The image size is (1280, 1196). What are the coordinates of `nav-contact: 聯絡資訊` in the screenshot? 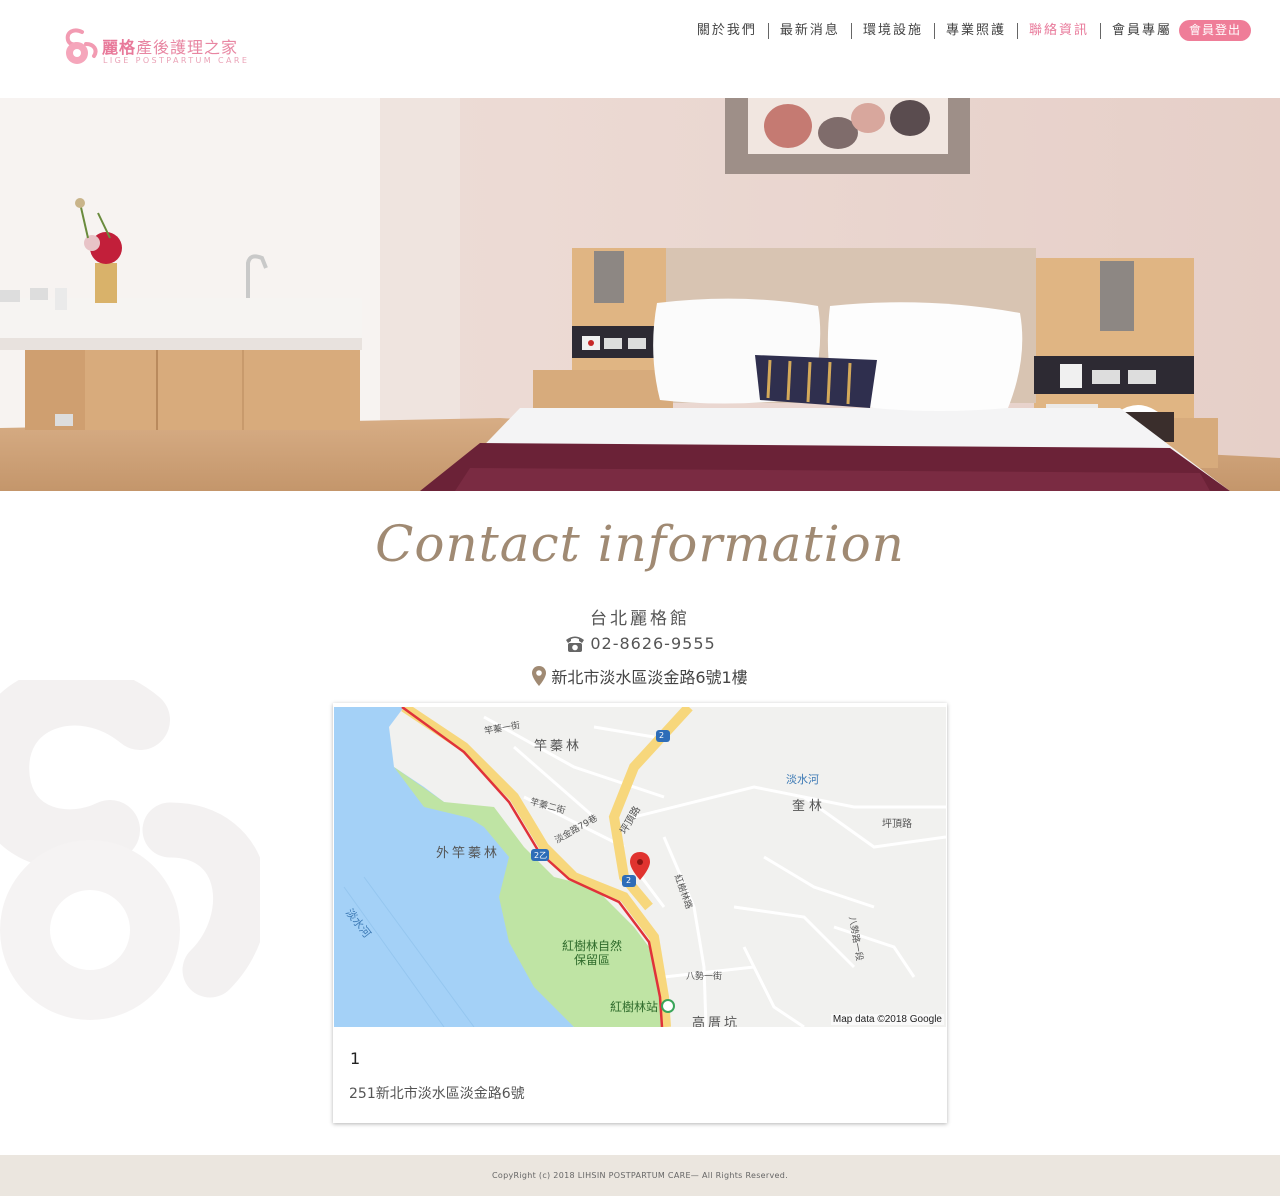 It's located at (1059, 31).